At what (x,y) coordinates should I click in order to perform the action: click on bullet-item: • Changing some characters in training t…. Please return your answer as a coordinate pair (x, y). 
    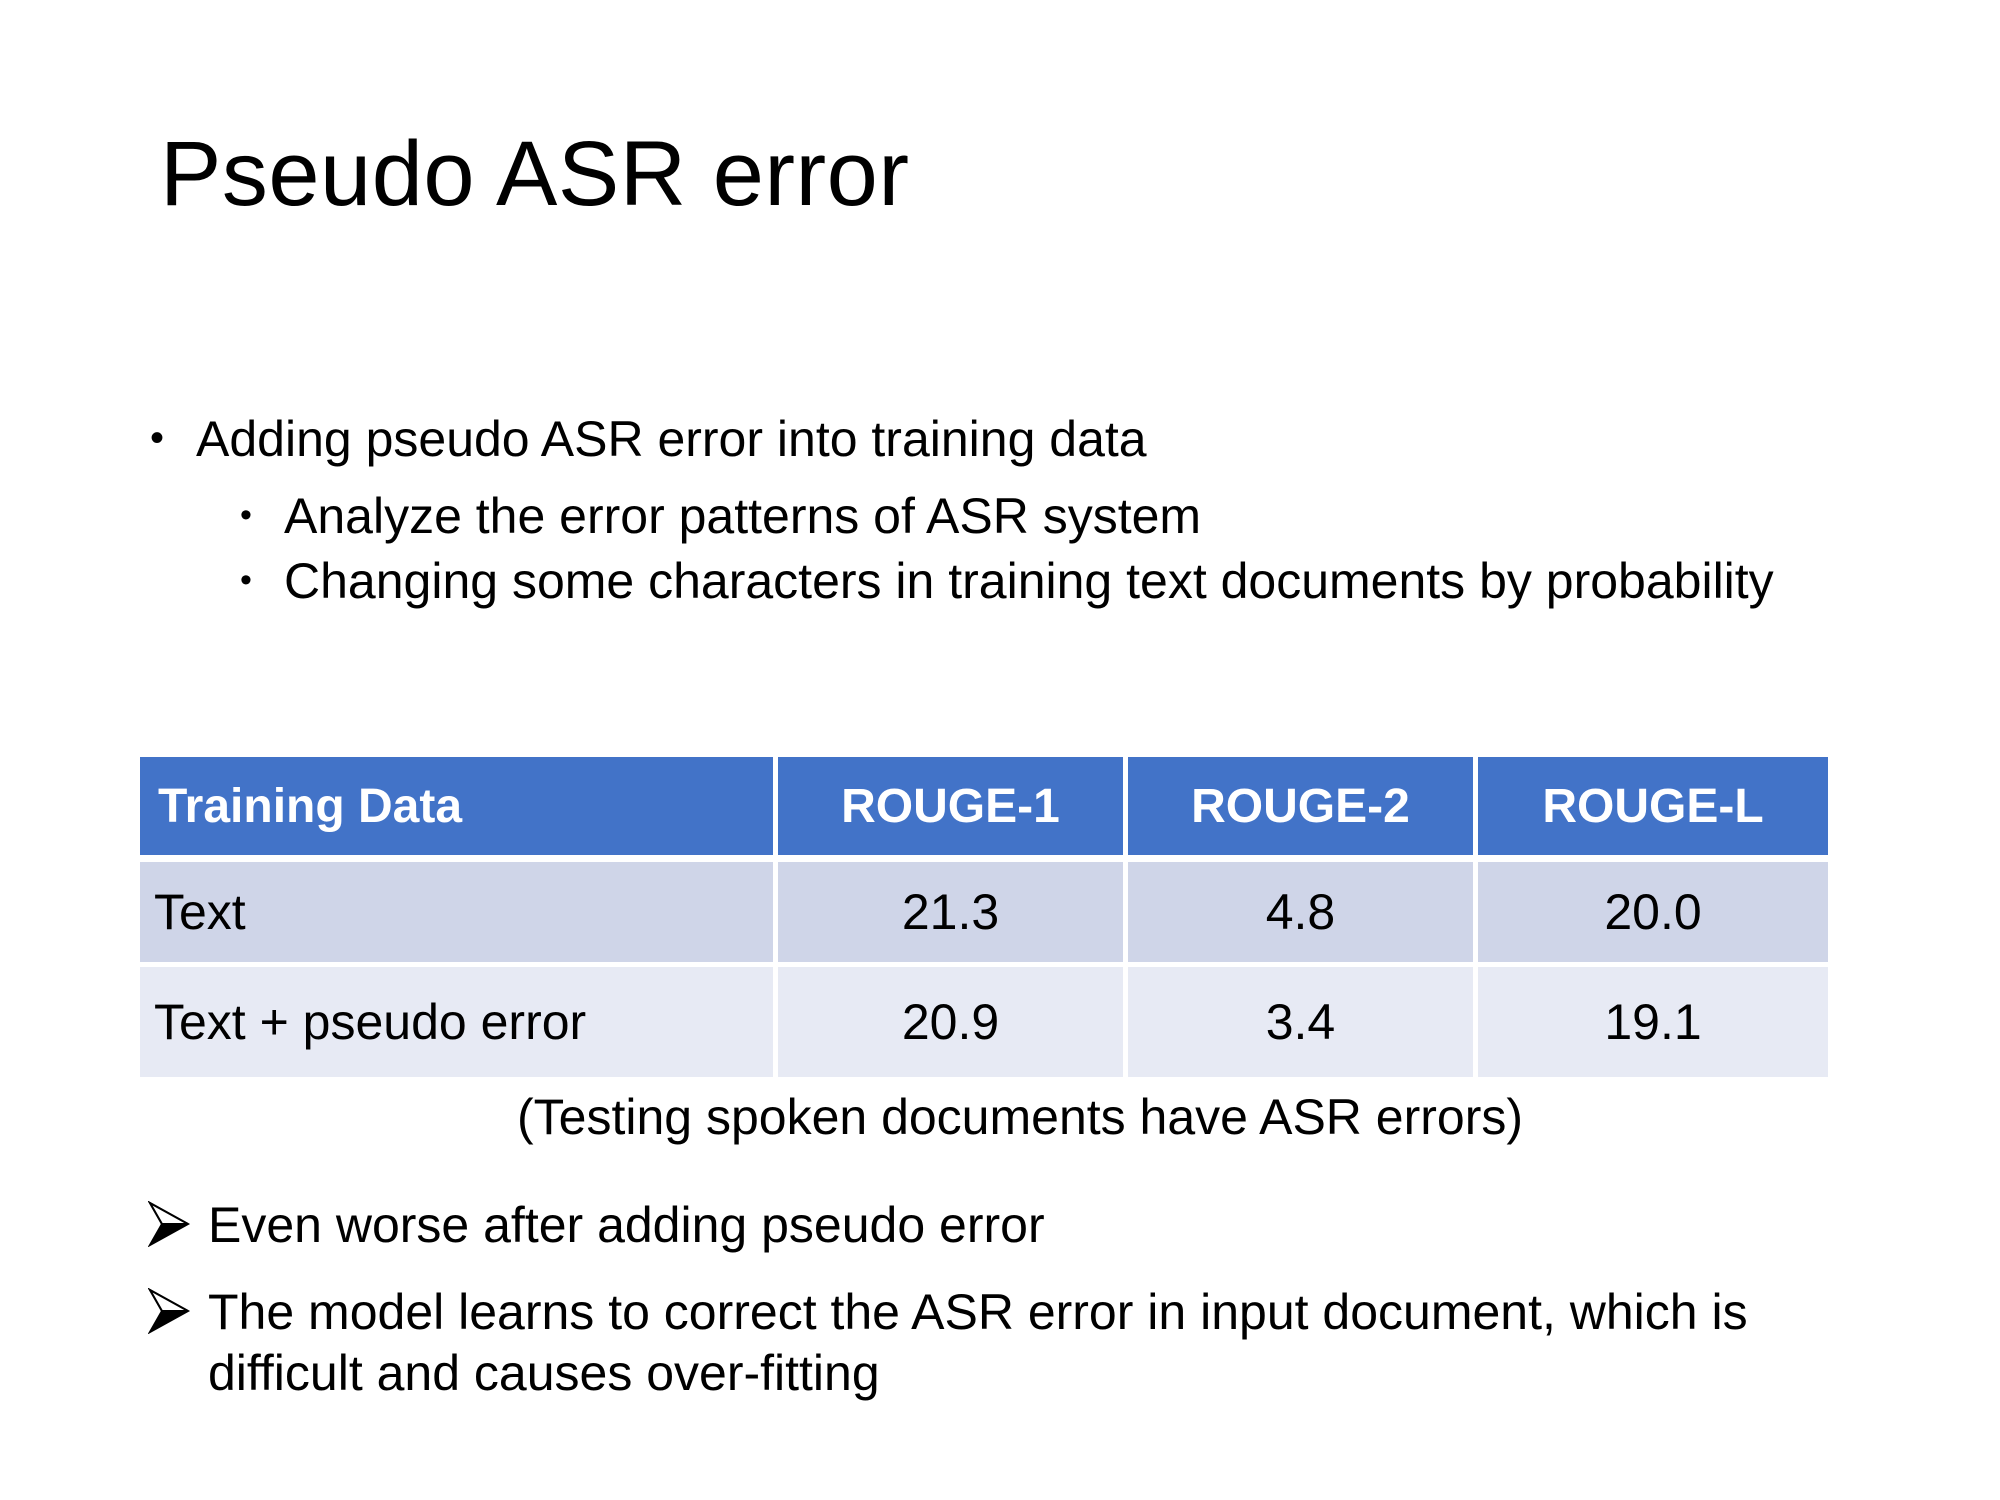
    Looking at the image, I should click on (1055, 581).